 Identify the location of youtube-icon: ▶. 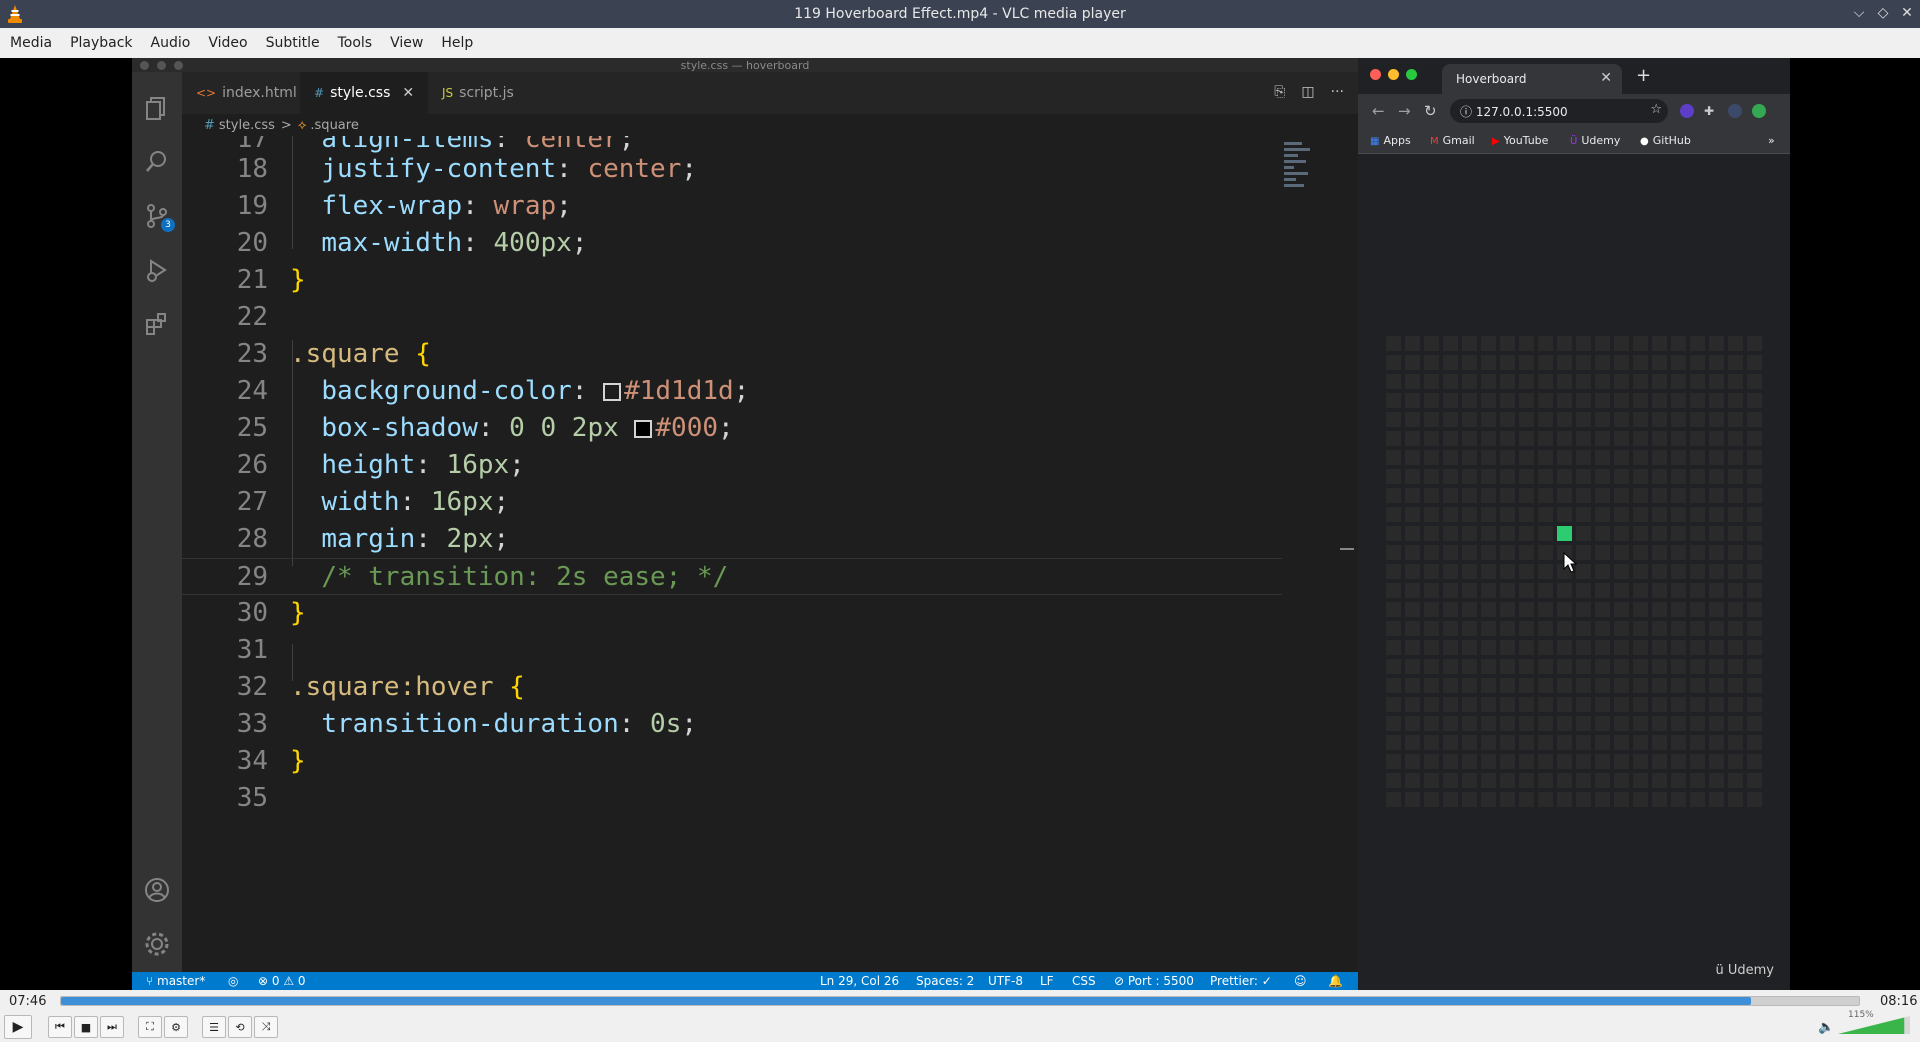
(1496, 141).